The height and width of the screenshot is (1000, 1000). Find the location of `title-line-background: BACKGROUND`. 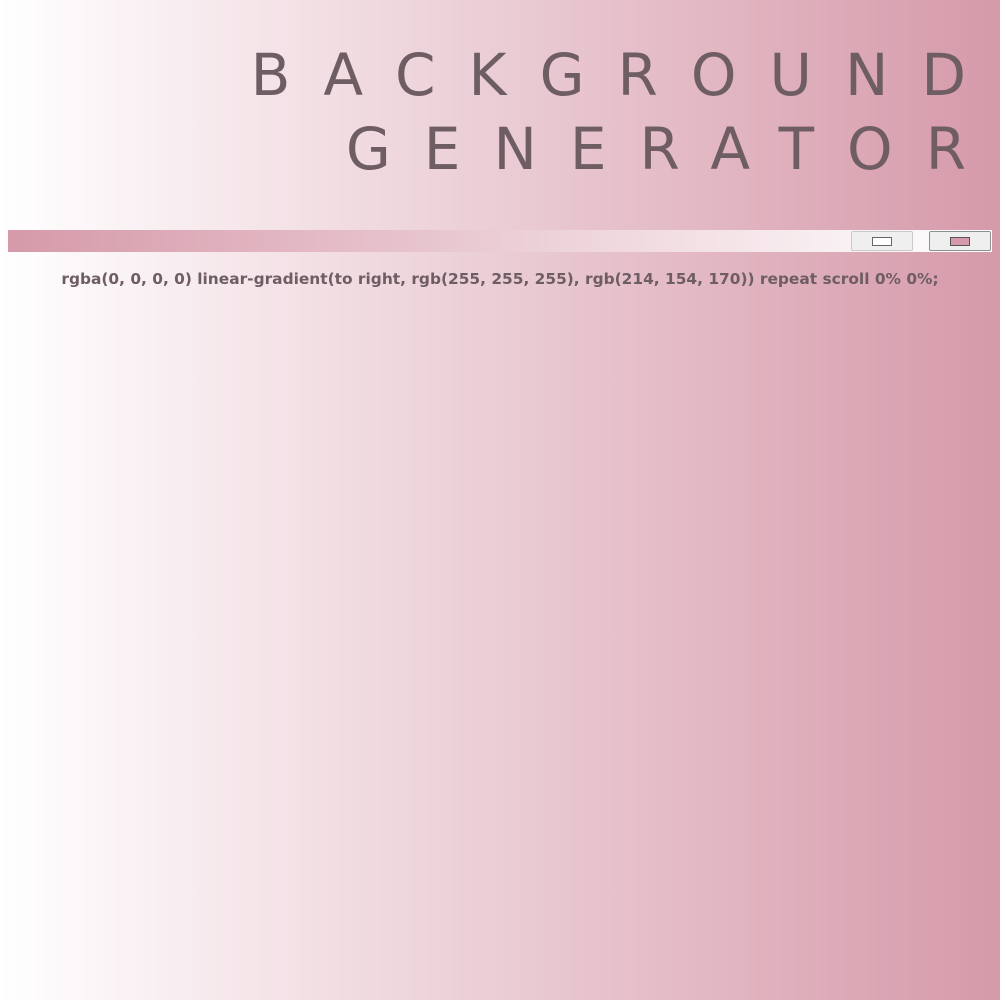

title-line-background: BACKGROUND is located at coordinates (624, 75).